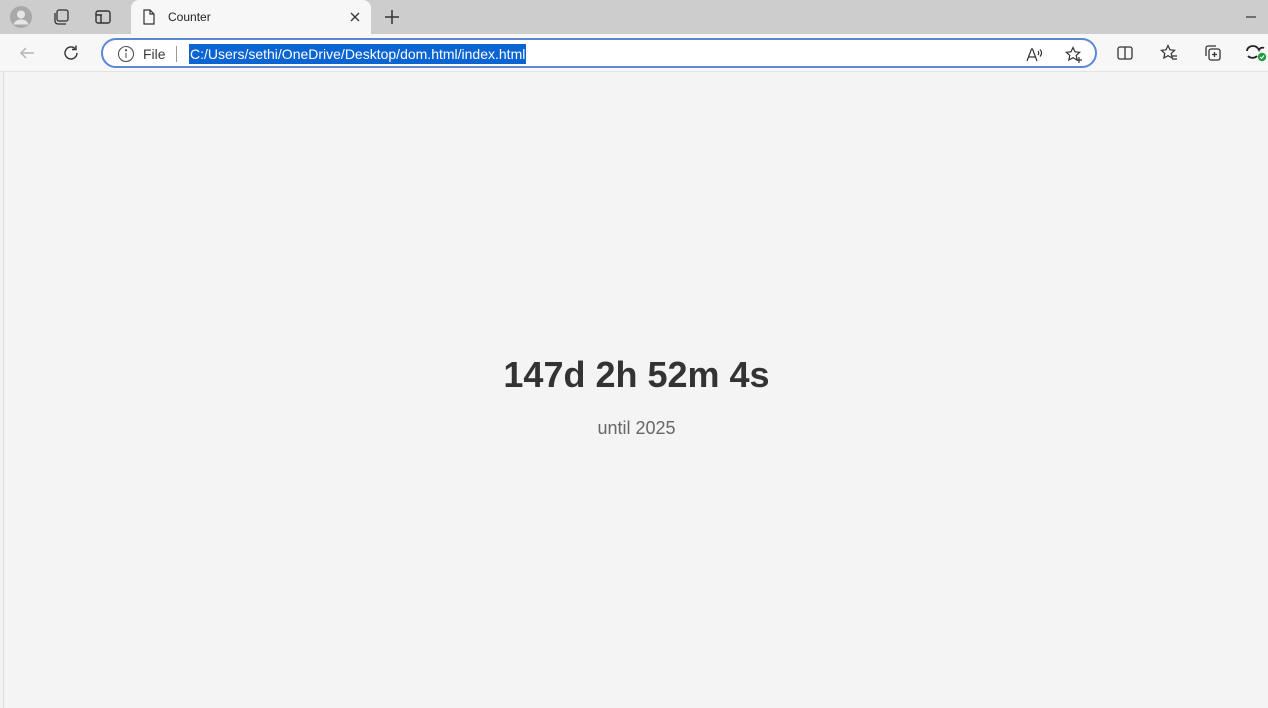 The width and height of the screenshot is (1268, 708). I want to click on workspaces-icon, so click(61, 17).